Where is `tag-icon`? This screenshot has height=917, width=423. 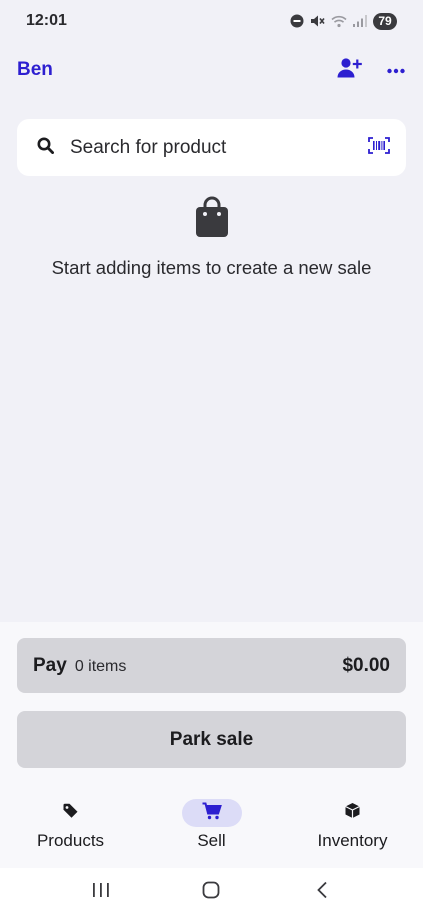 tag-icon is located at coordinates (70, 813).